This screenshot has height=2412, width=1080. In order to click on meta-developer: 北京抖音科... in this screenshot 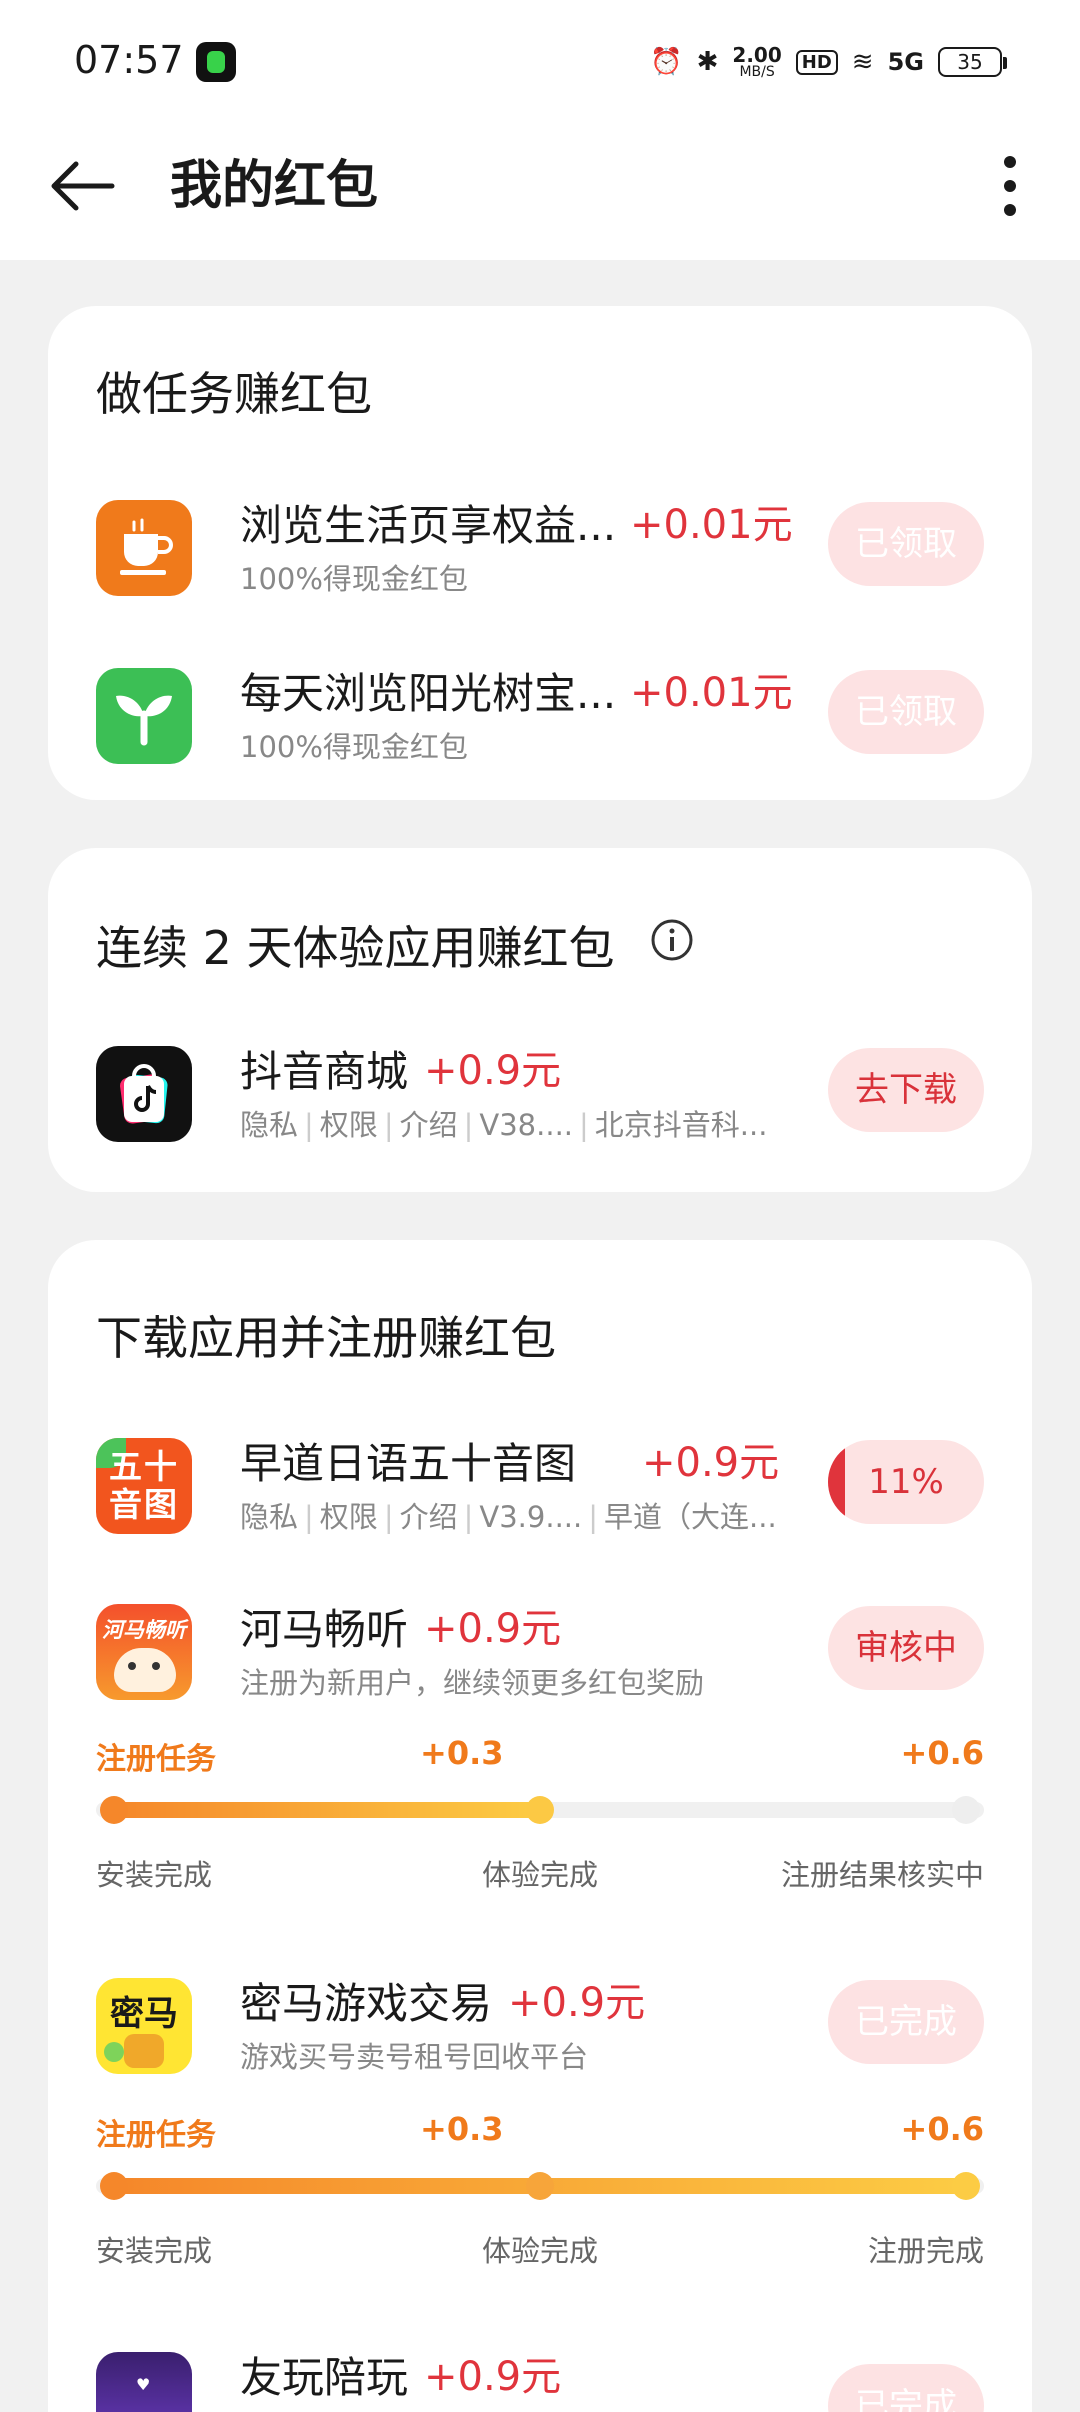, I will do `click(681, 1125)`.